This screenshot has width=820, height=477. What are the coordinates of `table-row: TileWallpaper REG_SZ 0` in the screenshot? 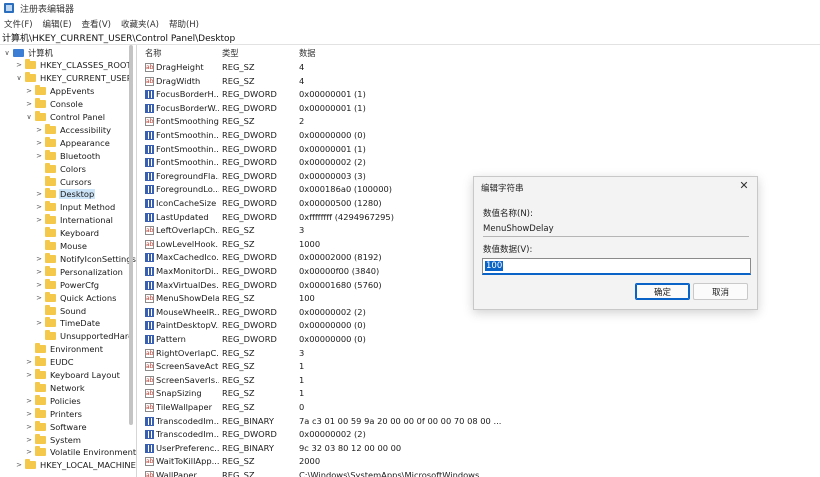 It's located at (480, 408).